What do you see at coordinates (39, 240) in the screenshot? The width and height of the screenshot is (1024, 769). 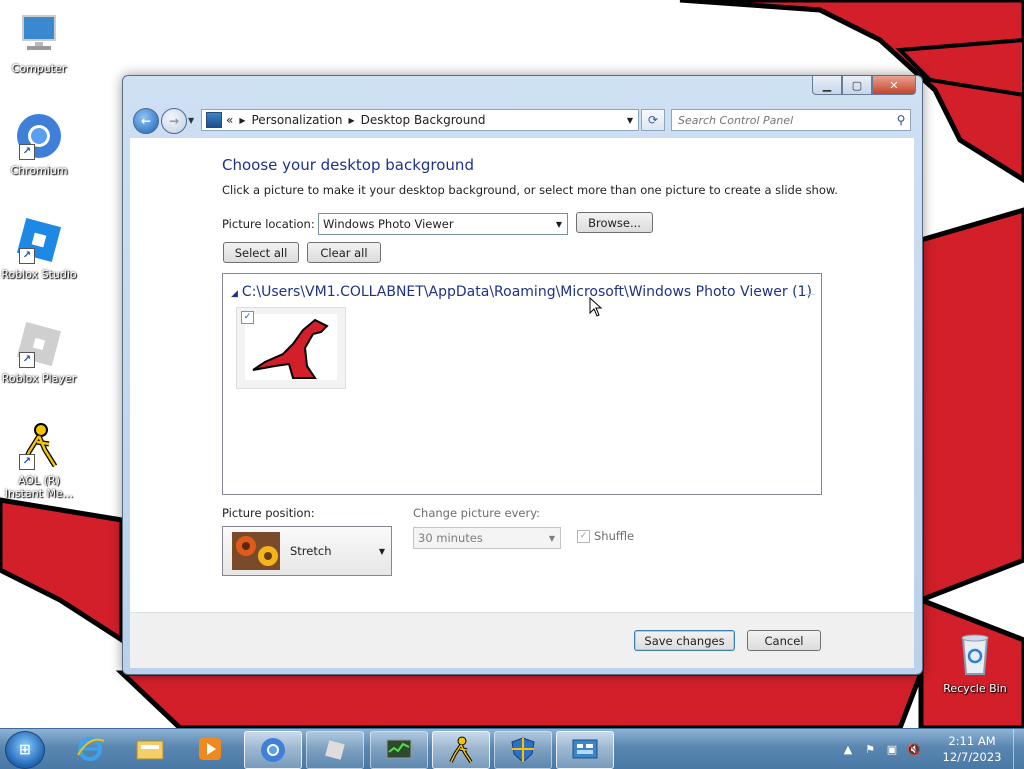 I see `roblox-studio-icon: ↗` at bounding box center [39, 240].